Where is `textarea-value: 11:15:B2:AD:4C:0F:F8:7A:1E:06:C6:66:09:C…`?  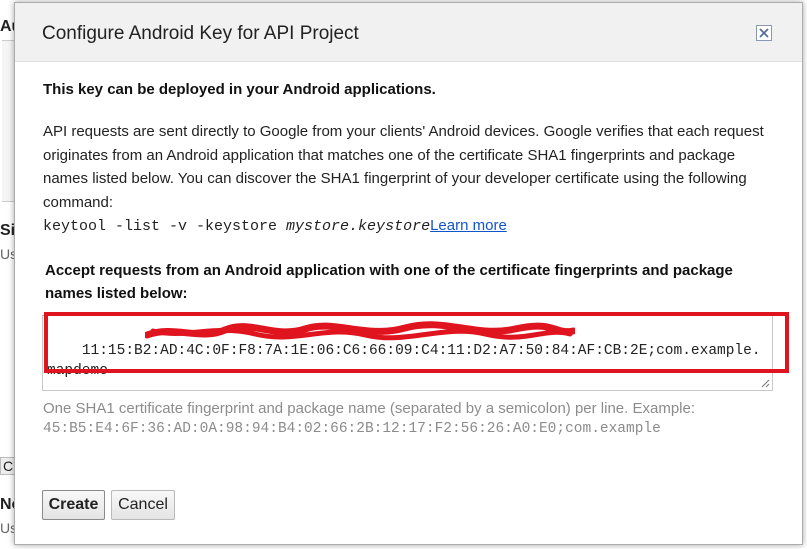
textarea-value: 11:15:B2:AD:4C:0F:F8:7A:1E:06:C6:66:09:C… is located at coordinates (404, 361).